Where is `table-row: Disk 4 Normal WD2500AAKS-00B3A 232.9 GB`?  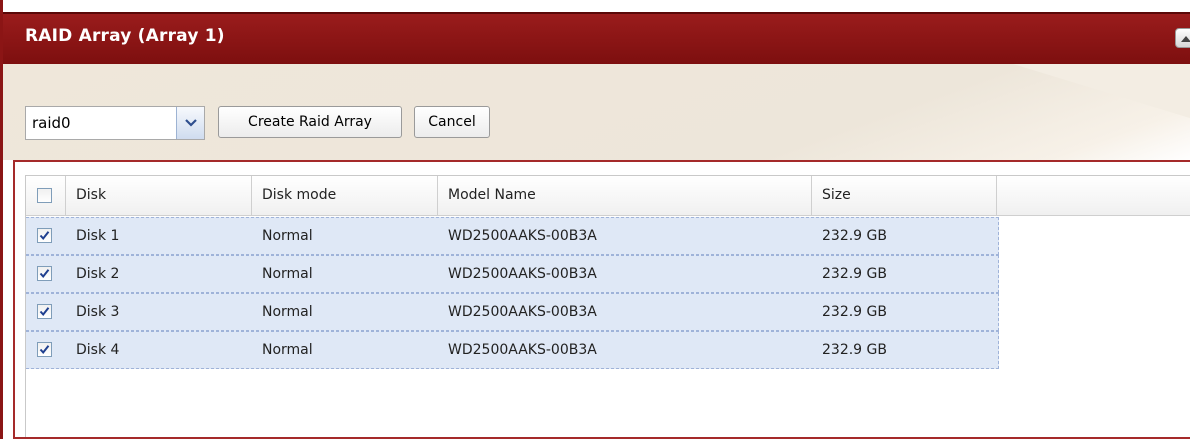
table-row: Disk 4 Normal WD2500AAKS-00B3A 232.9 GB is located at coordinates (512, 350).